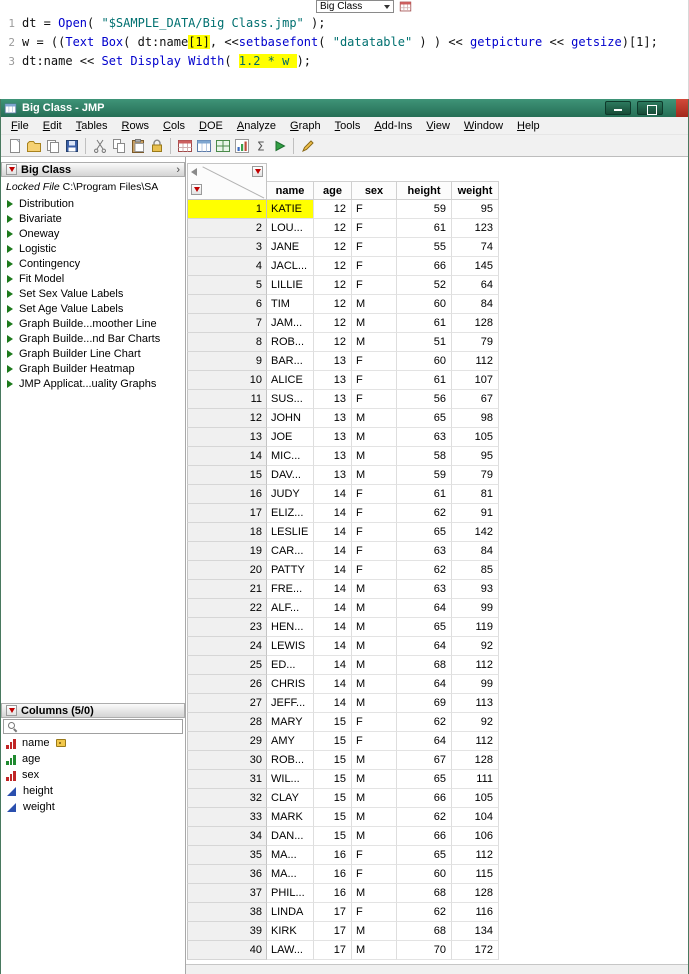  I want to click on columns-menu-icon, so click(257, 171).